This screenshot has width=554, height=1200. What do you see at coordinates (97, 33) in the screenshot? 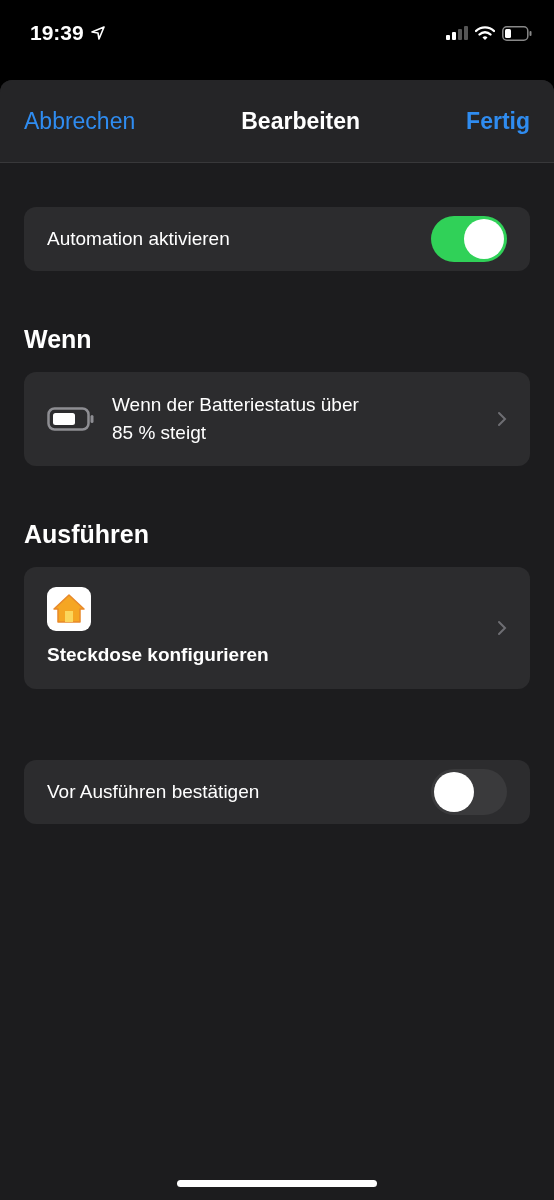
I see `location-arrow-icon` at bounding box center [97, 33].